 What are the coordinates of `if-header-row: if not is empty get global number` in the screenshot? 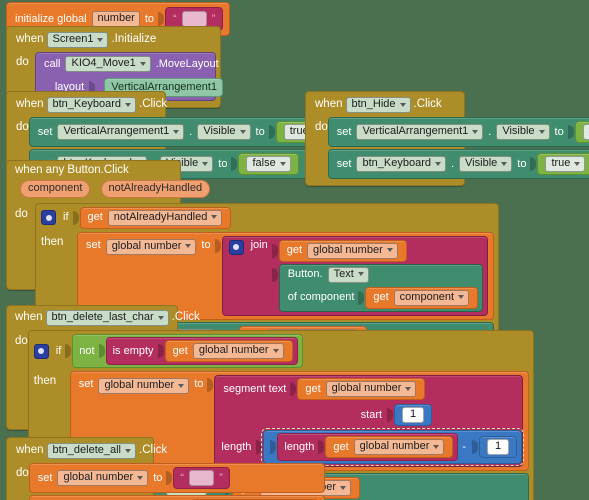 It's located at (281, 351).